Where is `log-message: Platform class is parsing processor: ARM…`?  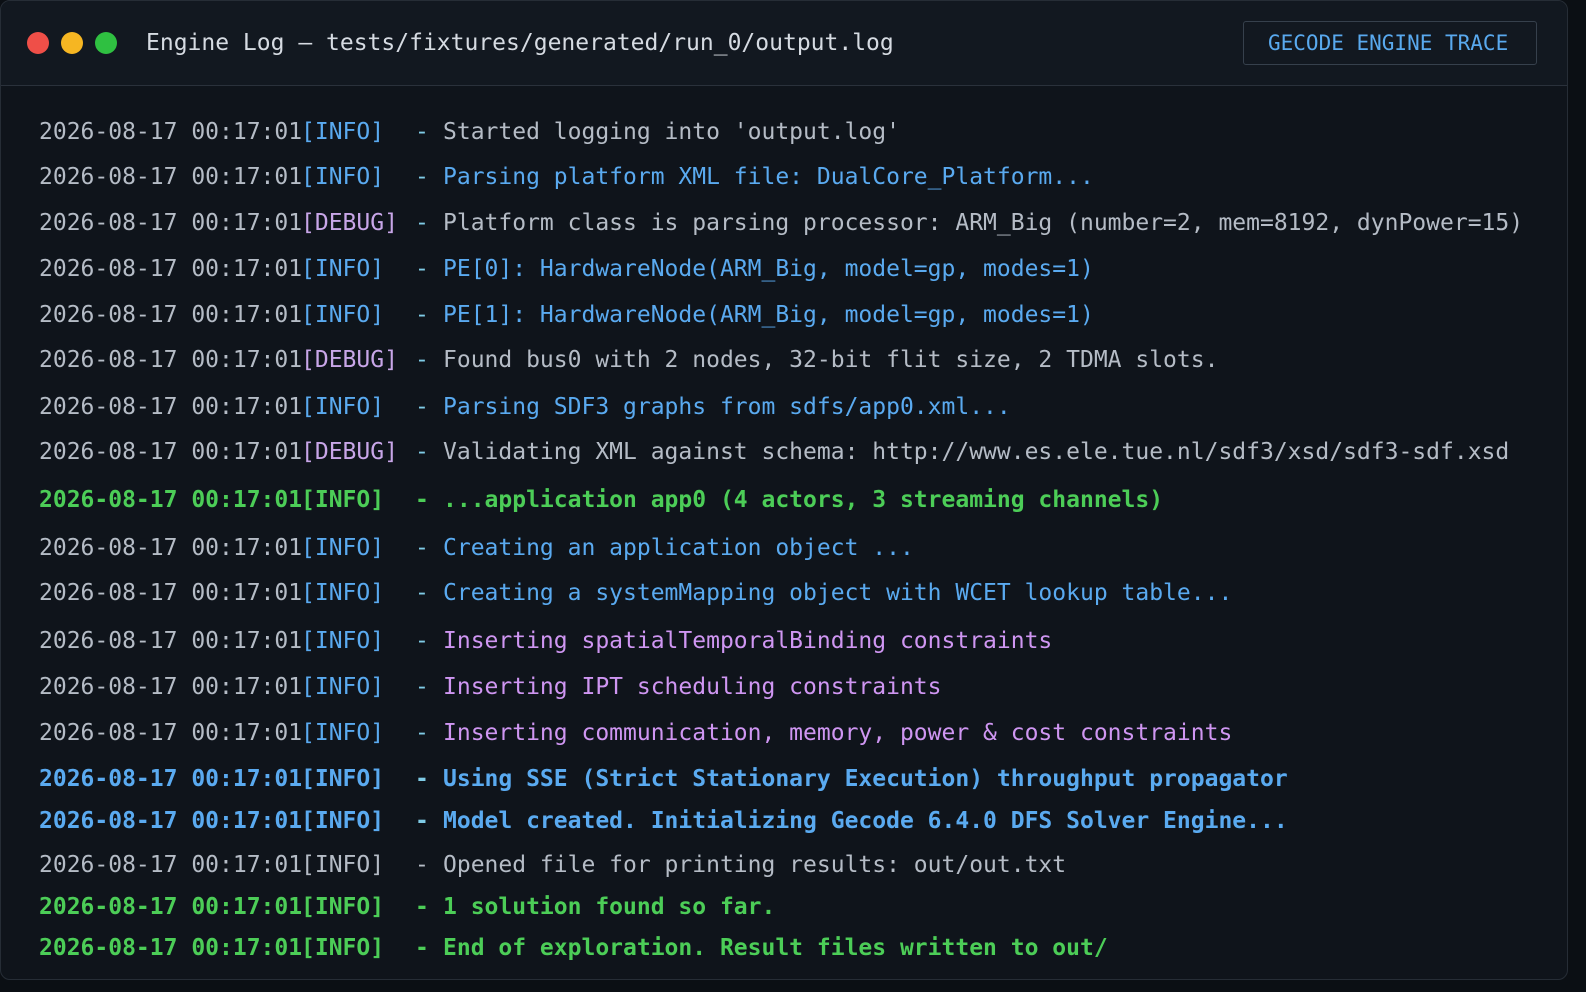 log-message: Platform class is parsing processor: ARM… is located at coordinates (983, 223).